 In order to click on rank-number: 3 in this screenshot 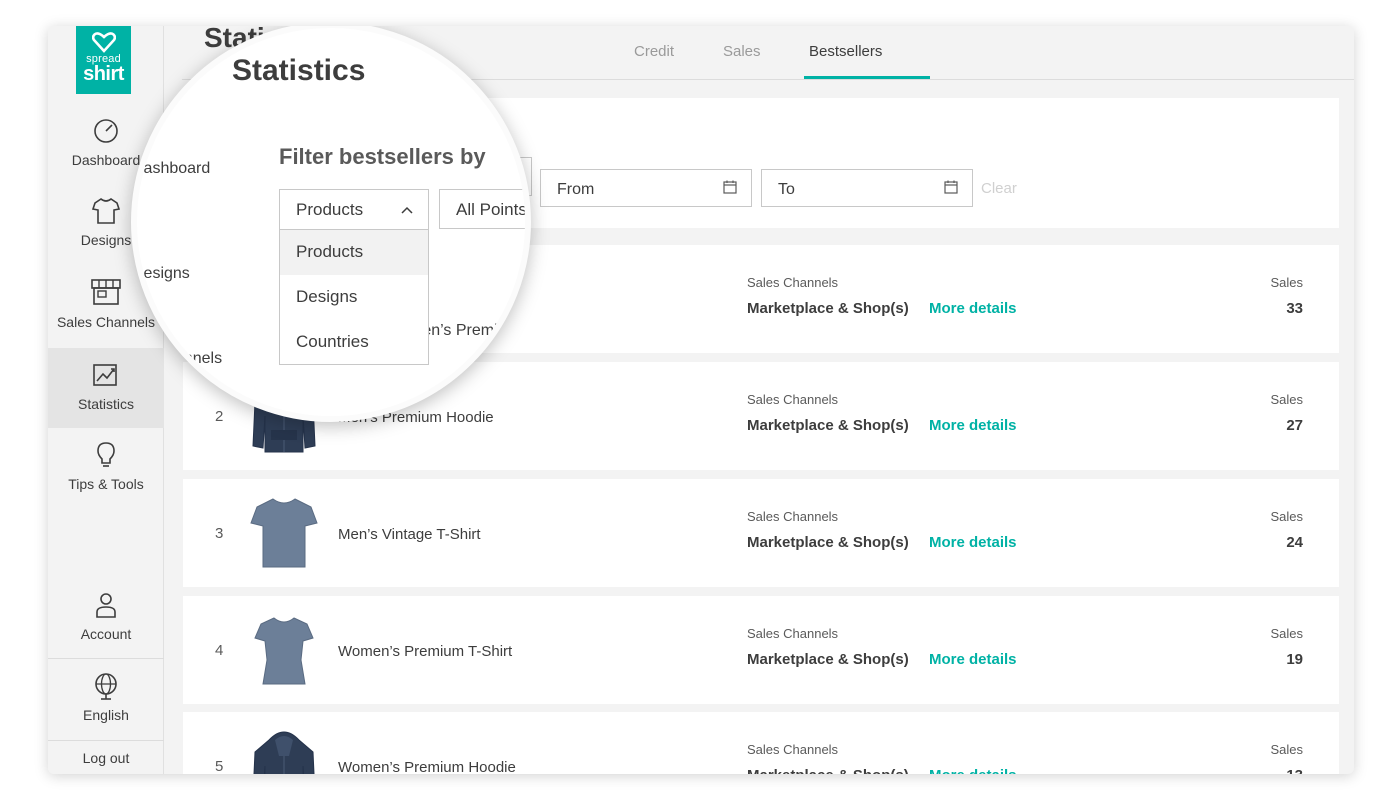, I will do `click(219, 533)`.